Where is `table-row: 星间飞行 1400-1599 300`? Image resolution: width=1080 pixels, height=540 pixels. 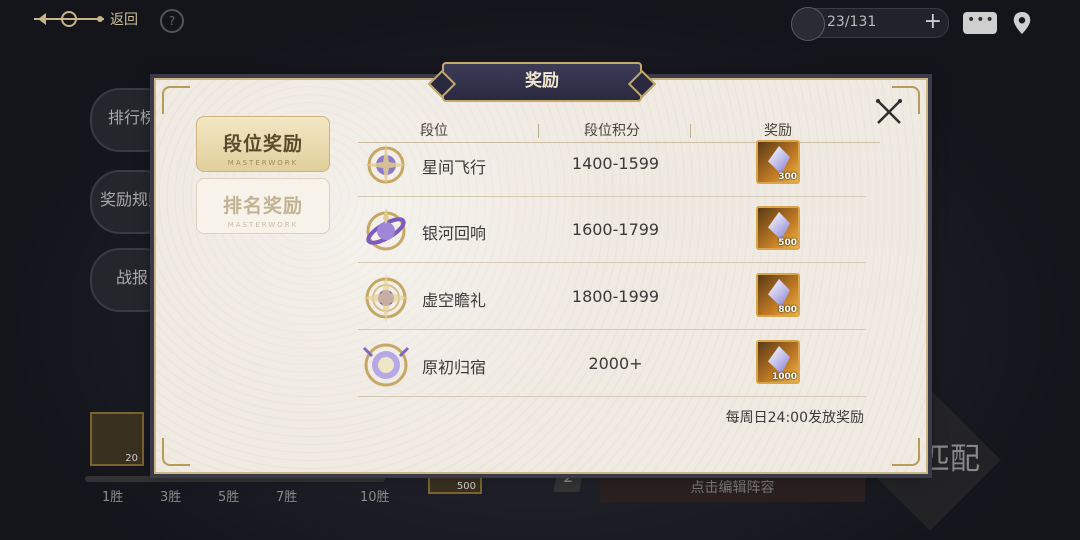 table-row: 星间飞行 1400-1599 300 is located at coordinates (612, 163).